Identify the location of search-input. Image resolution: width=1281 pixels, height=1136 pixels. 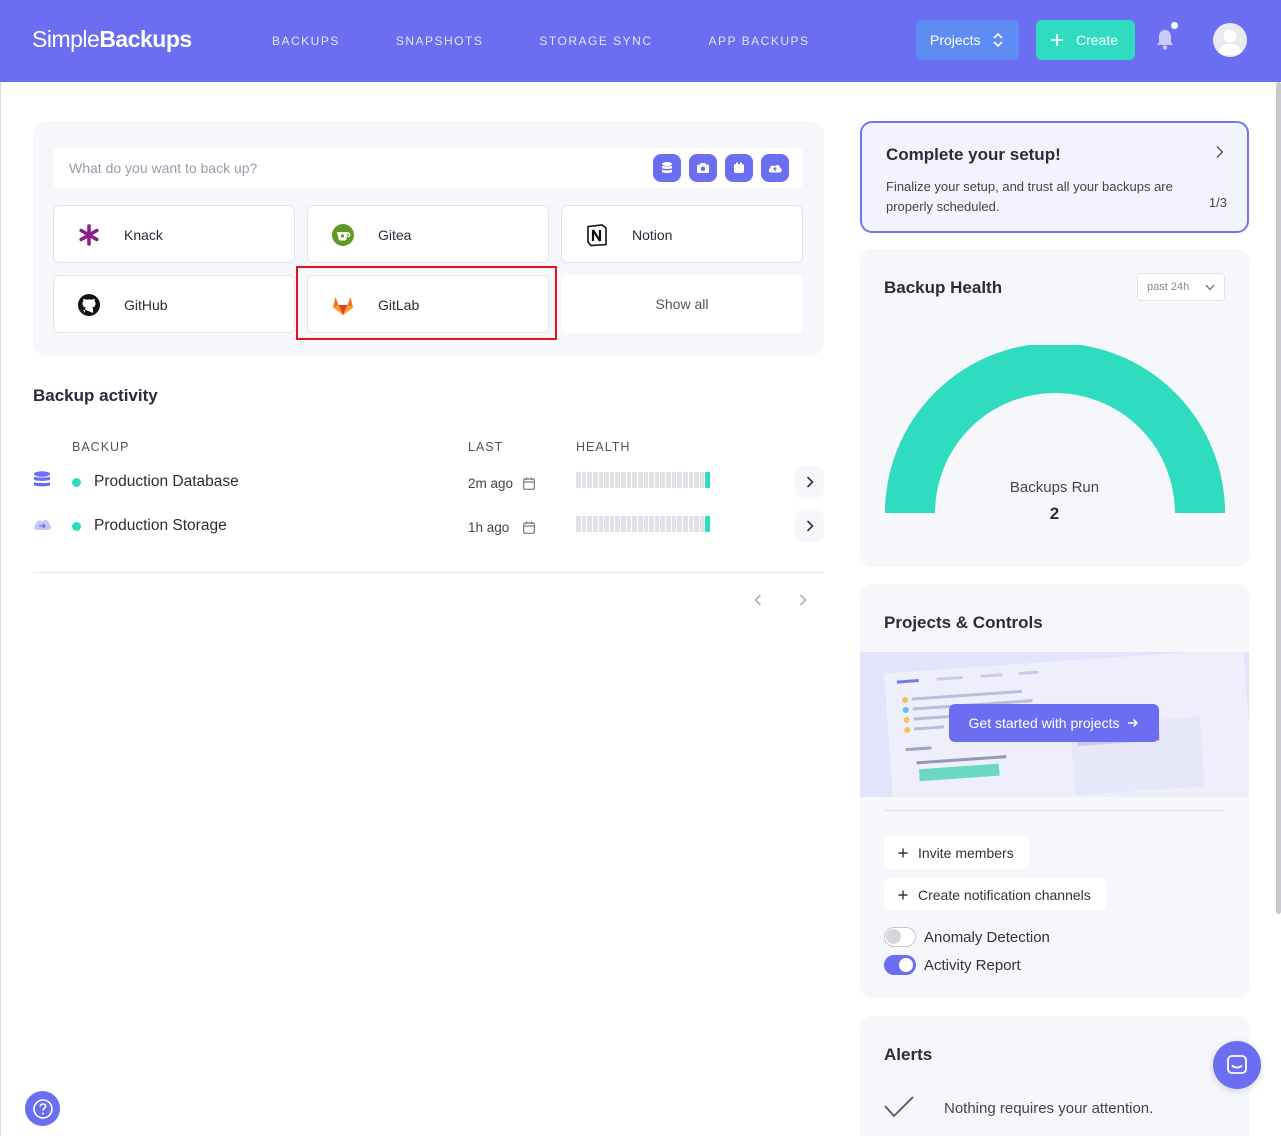
(349, 168).